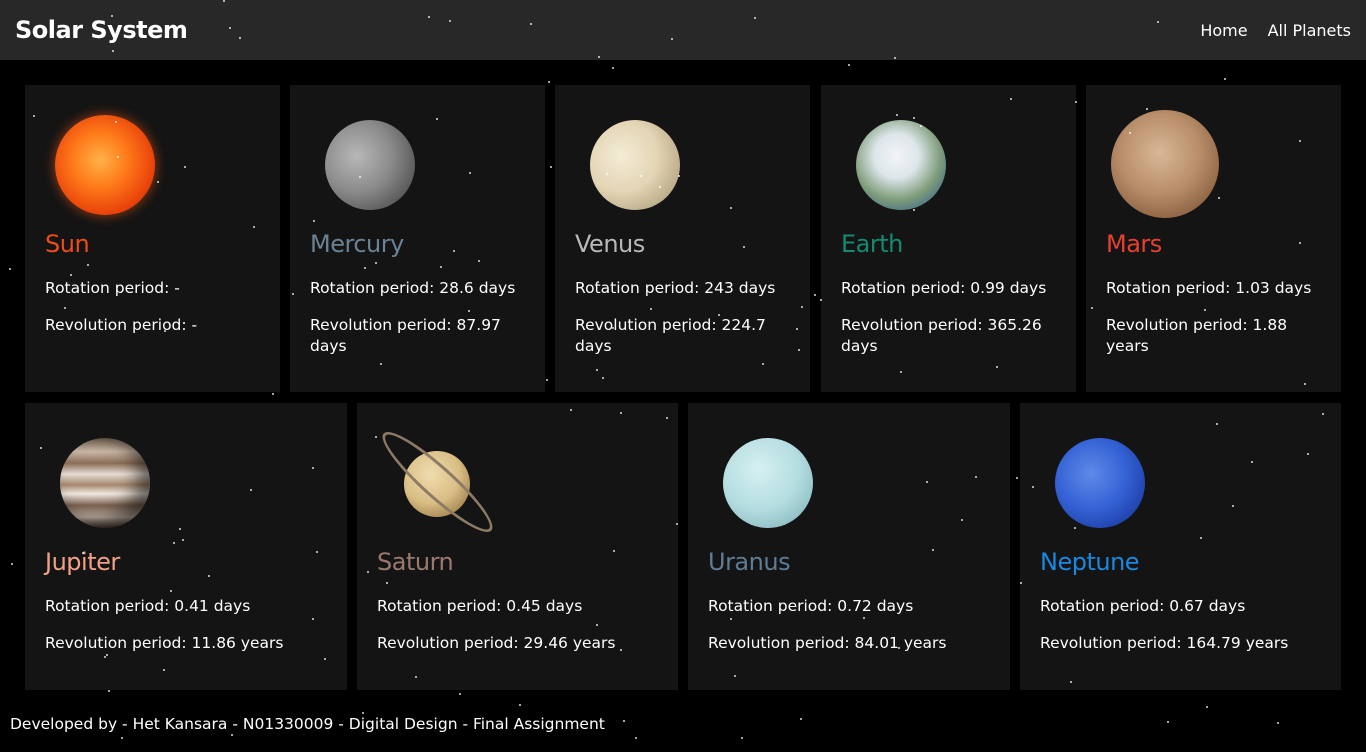  I want to click on rotation-period: Rotation period: 0.99 days, so click(944, 288).